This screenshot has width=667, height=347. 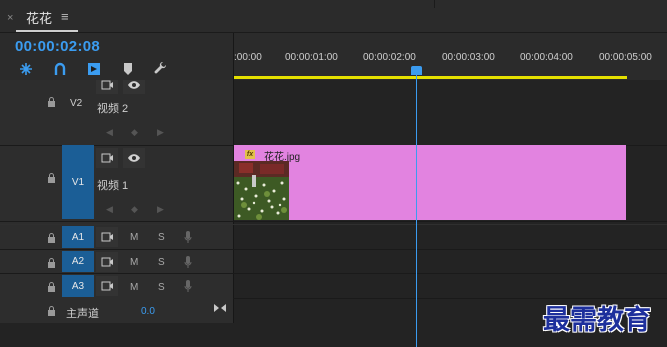 What do you see at coordinates (113, 186) in the screenshot?
I see `track-name-v1: 视频 1` at bounding box center [113, 186].